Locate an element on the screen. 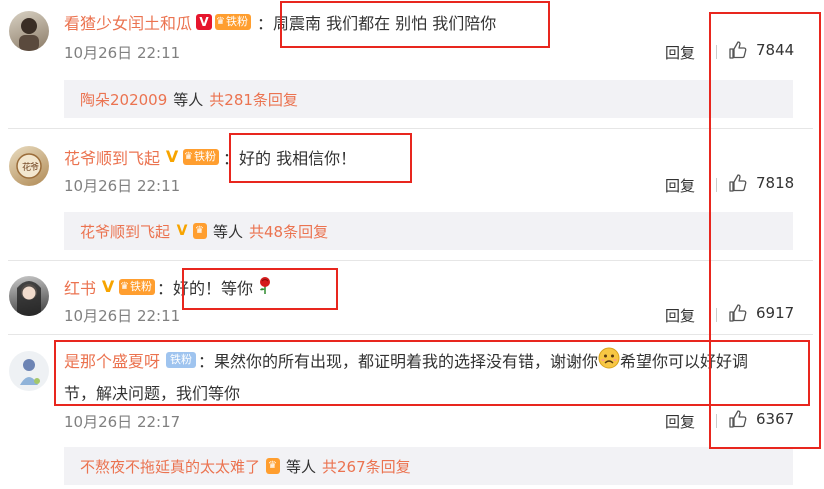 The height and width of the screenshot is (489, 824). sub-reply-count: 共267条回复 is located at coordinates (366, 466).